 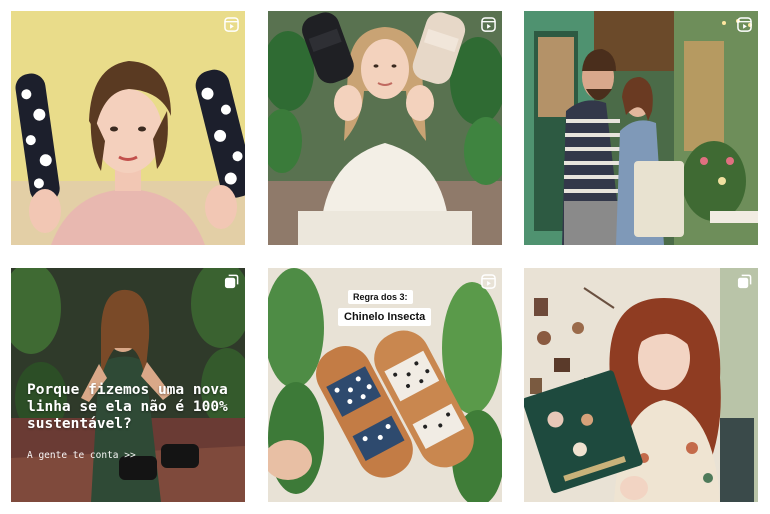 I want to click on post-2-image, so click(x=385, y=128).